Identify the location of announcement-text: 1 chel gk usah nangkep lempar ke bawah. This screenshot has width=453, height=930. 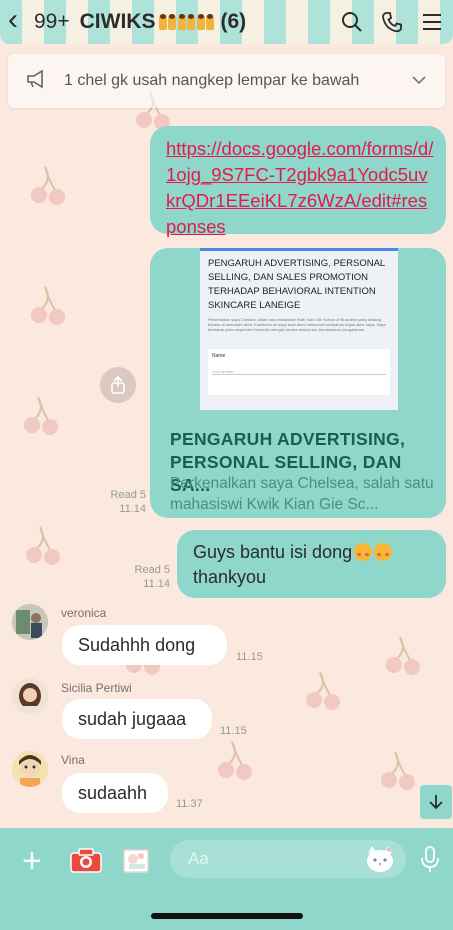
(212, 80).